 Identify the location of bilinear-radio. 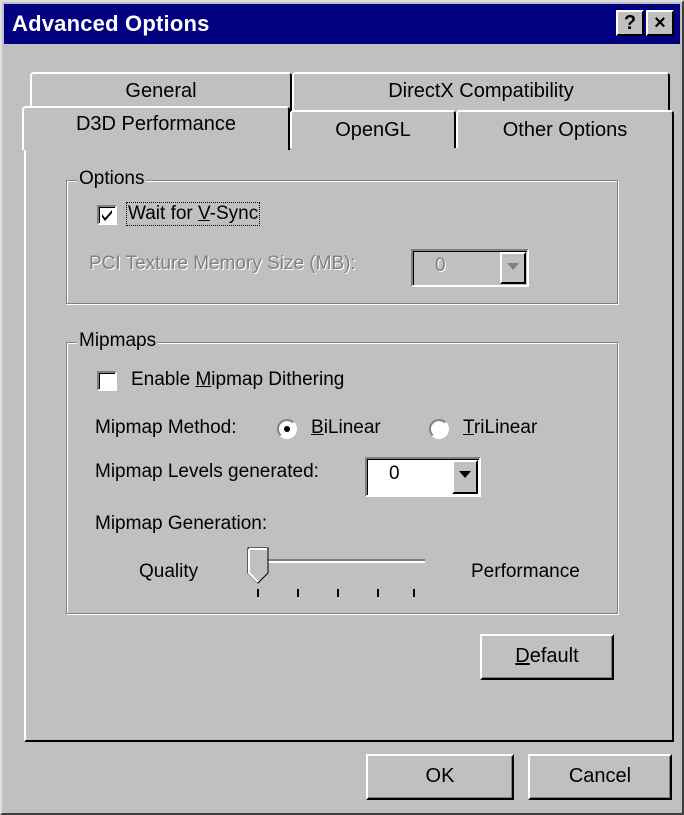
(287, 429).